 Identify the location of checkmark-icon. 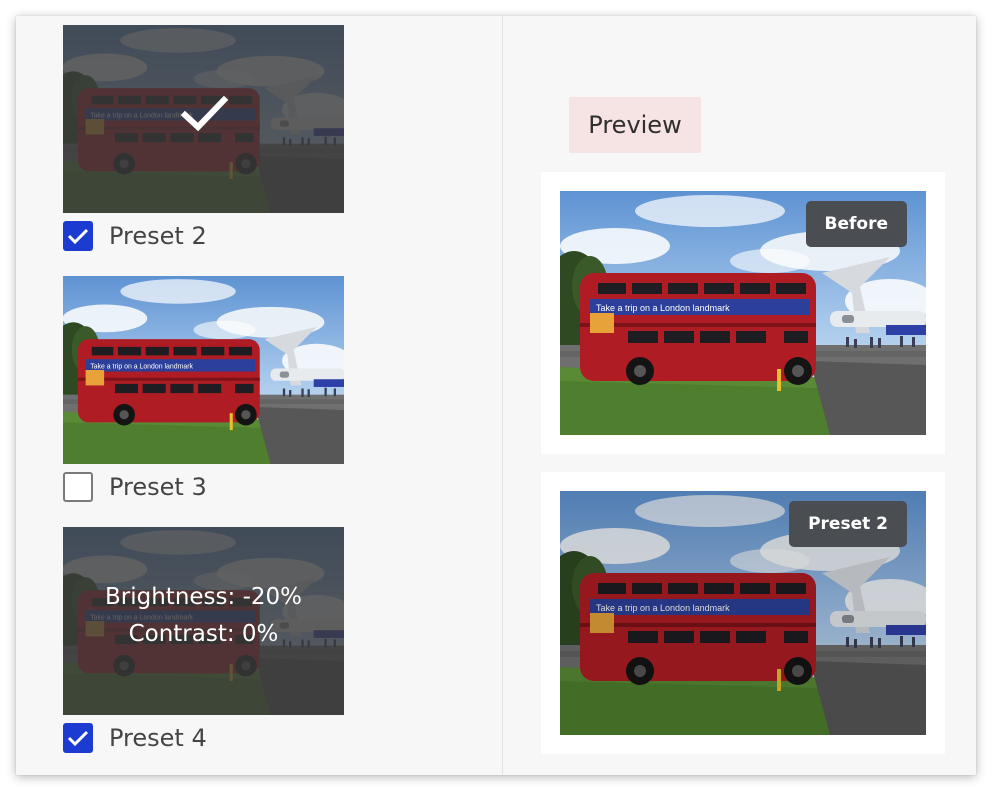
(204, 113).